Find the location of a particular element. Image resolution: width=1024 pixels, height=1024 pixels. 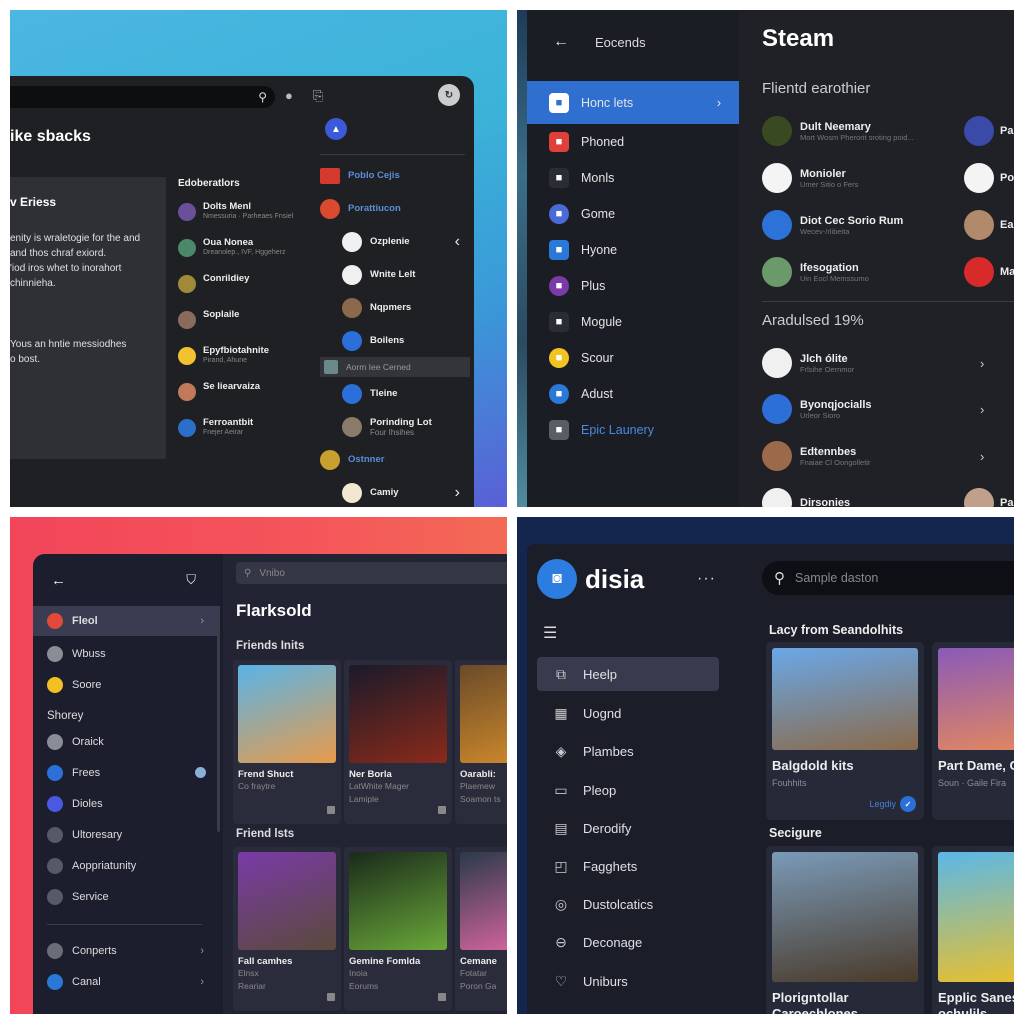

friend-item: Se liearvaiza is located at coordinates (243, 399).